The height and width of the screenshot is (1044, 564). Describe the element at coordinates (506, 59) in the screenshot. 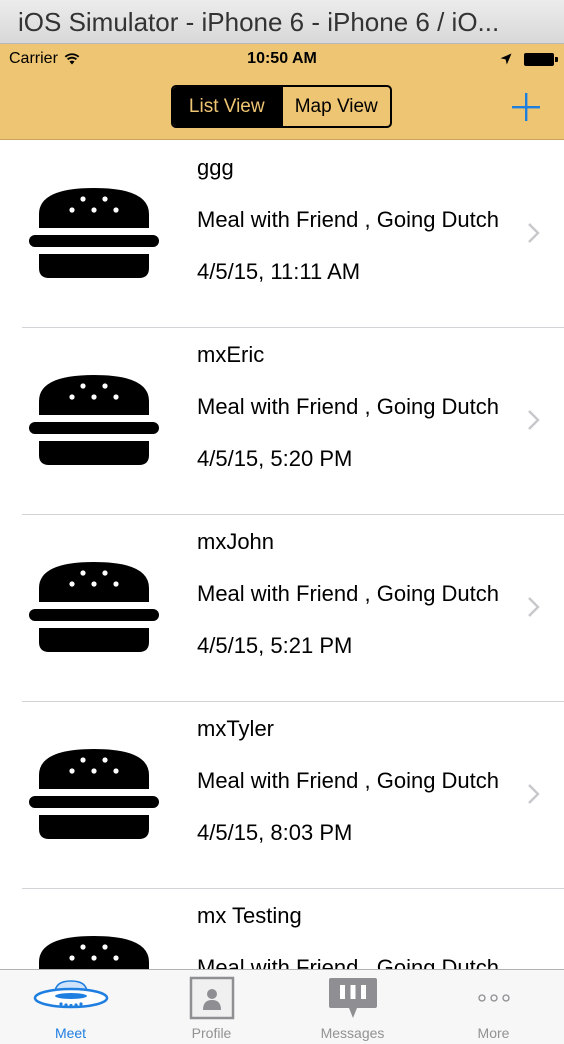

I see `location-arrow-icon` at that location.